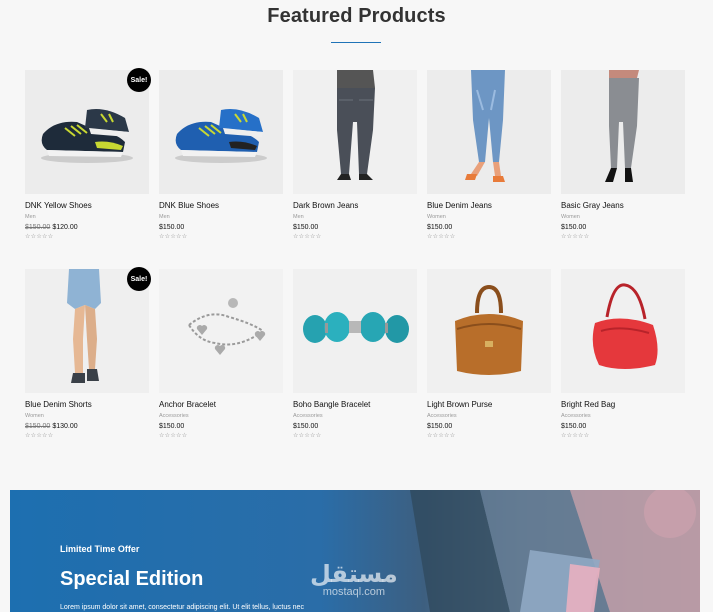 This screenshot has height=612, width=713. I want to click on gray-jeans-icon, so click(623, 132).